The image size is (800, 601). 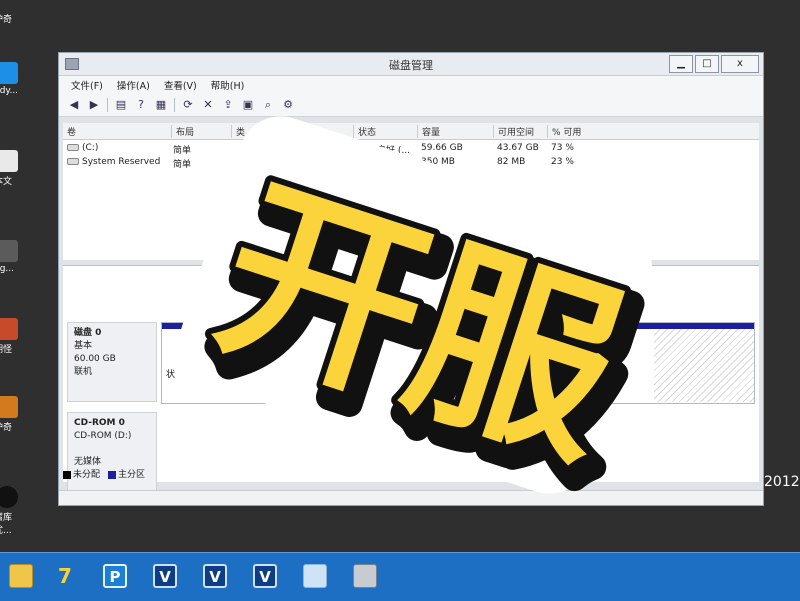 What do you see at coordinates (438, 162) in the screenshot?
I see `volume-capacity: 350 MB` at bounding box center [438, 162].